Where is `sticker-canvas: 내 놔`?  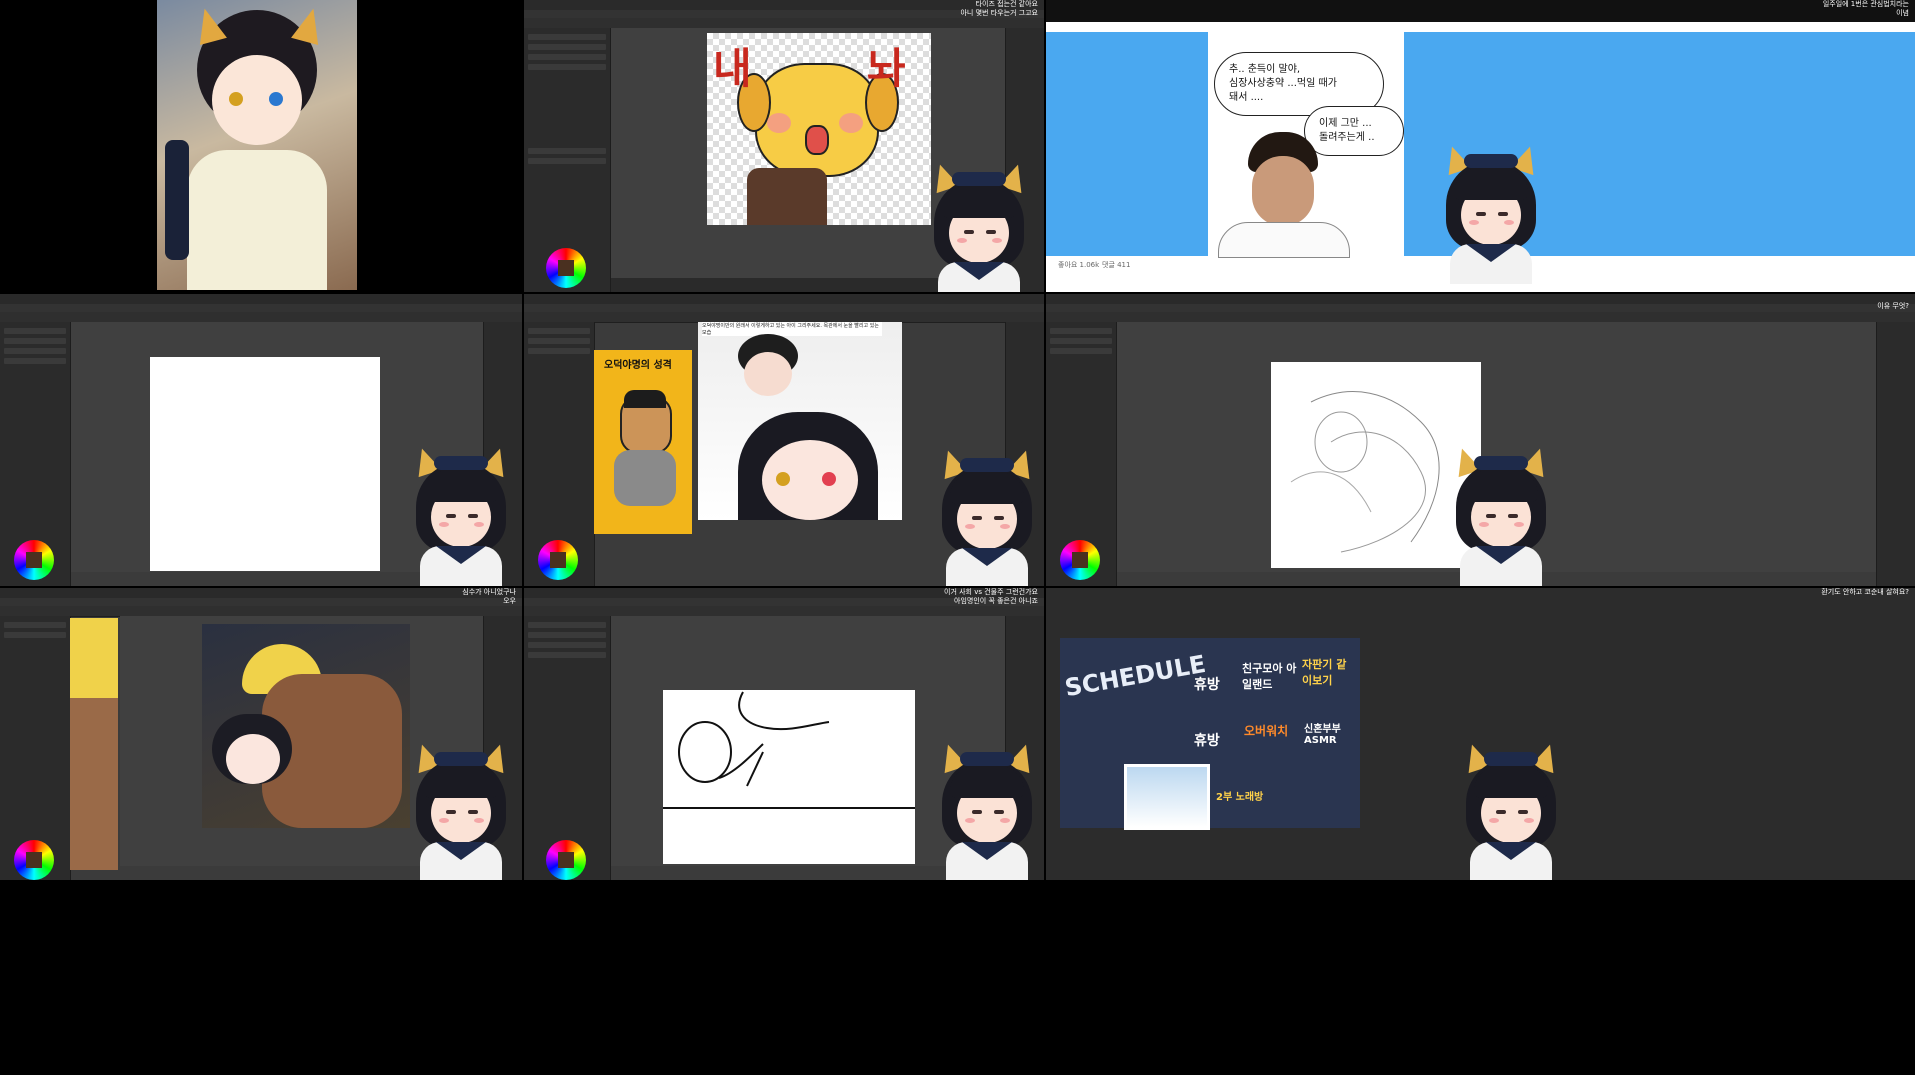
sticker-canvas: 내 놔 is located at coordinates (819, 129).